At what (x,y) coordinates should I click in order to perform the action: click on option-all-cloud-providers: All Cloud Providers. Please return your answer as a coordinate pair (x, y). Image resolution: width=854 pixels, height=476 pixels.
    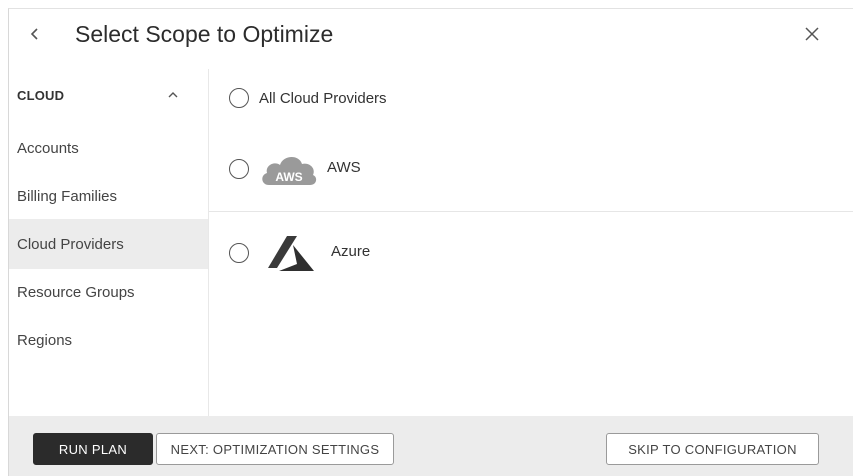
    Looking at the image, I should click on (308, 98).